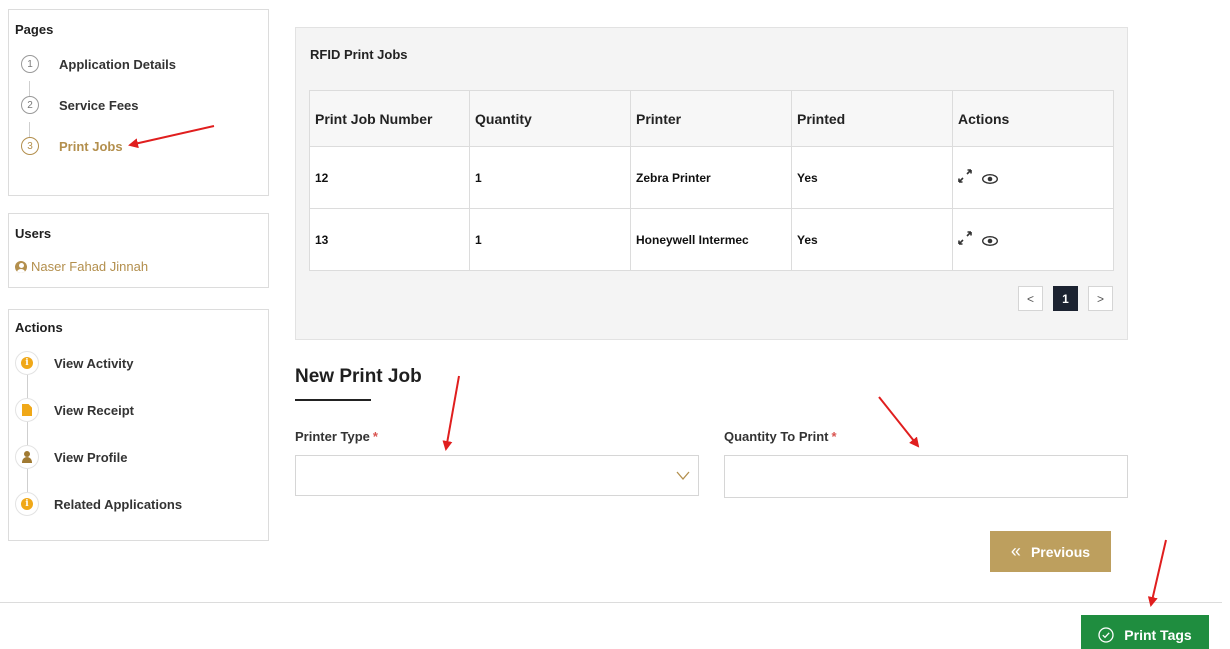 The image size is (1230, 649). I want to click on action-view-activity: i View Activity, so click(74, 363).